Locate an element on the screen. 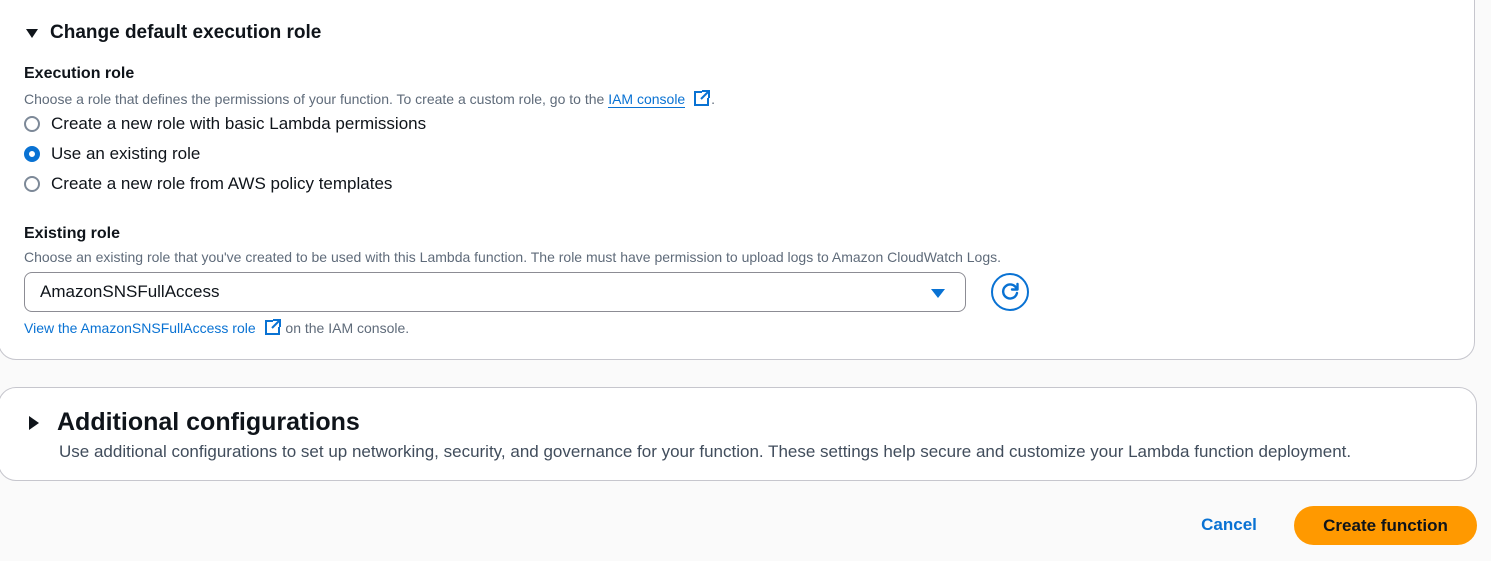 The height and width of the screenshot is (561, 1491). execution-role-label: Execution role is located at coordinates (79, 73).